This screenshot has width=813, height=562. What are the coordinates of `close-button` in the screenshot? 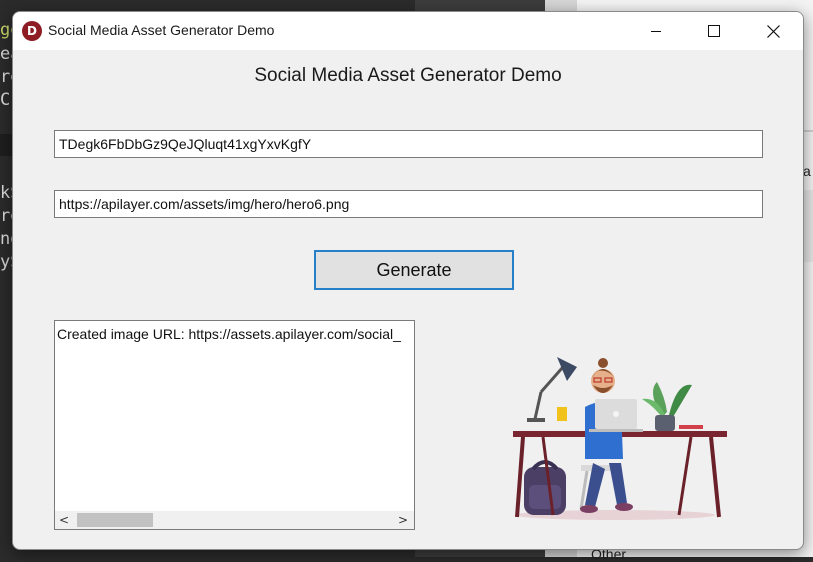 It's located at (773, 31).